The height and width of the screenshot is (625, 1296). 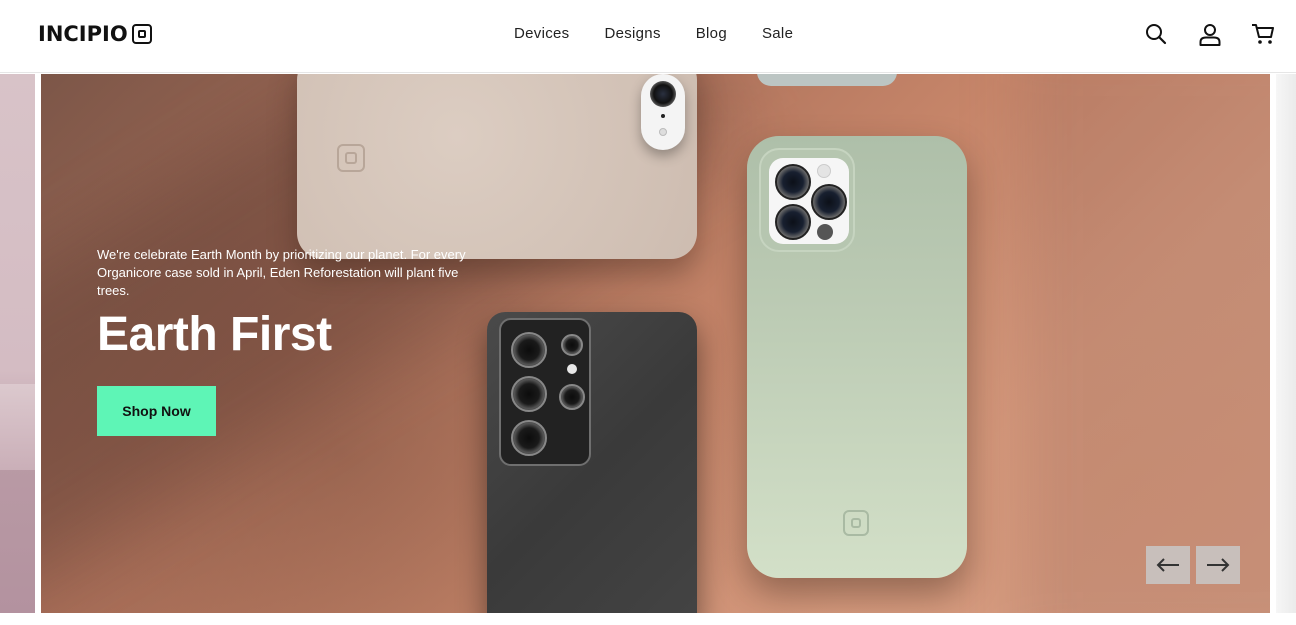 What do you see at coordinates (214, 334) in the screenshot?
I see `hero-title: Earth First` at bounding box center [214, 334].